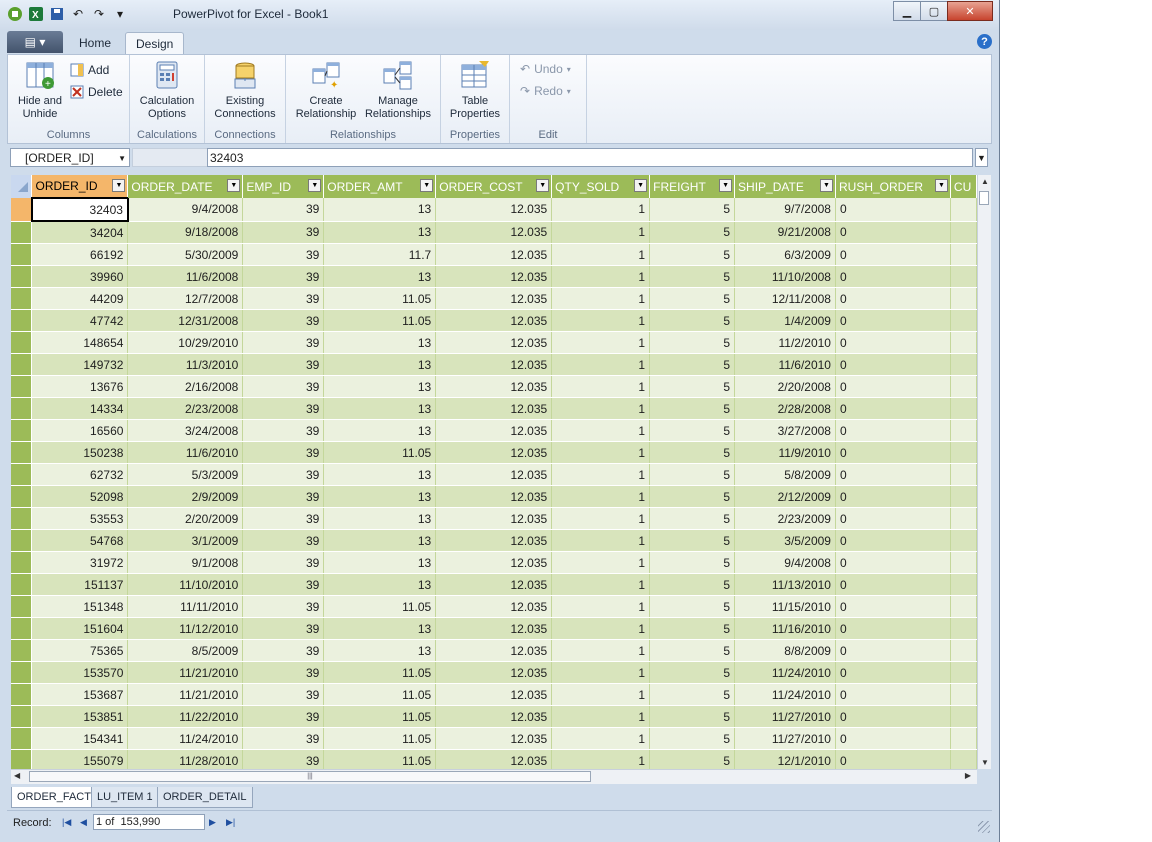 This screenshot has height=842, width=1152. Describe the element at coordinates (80, 694) in the screenshot. I see `table-cell: 153687` at that location.